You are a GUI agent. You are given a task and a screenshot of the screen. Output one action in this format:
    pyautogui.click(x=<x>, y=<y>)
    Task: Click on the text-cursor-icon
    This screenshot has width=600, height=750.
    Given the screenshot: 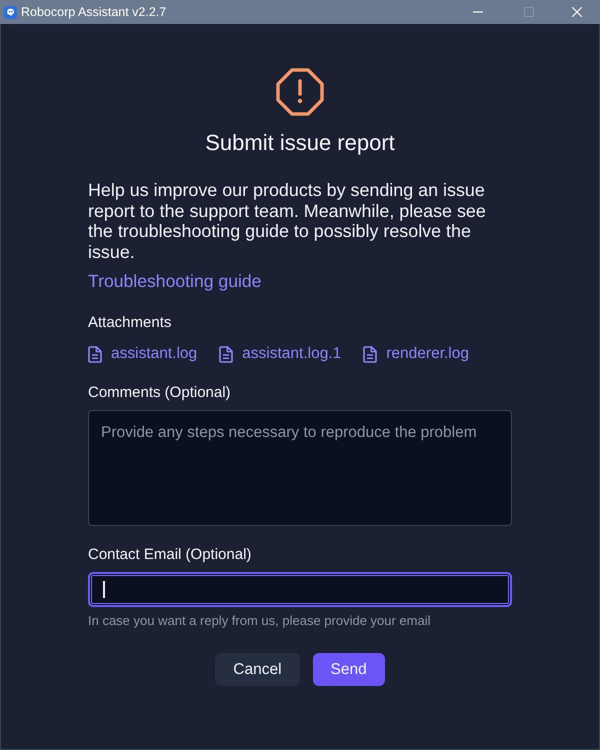 What is the action you would take?
    pyautogui.click(x=103, y=589)
    